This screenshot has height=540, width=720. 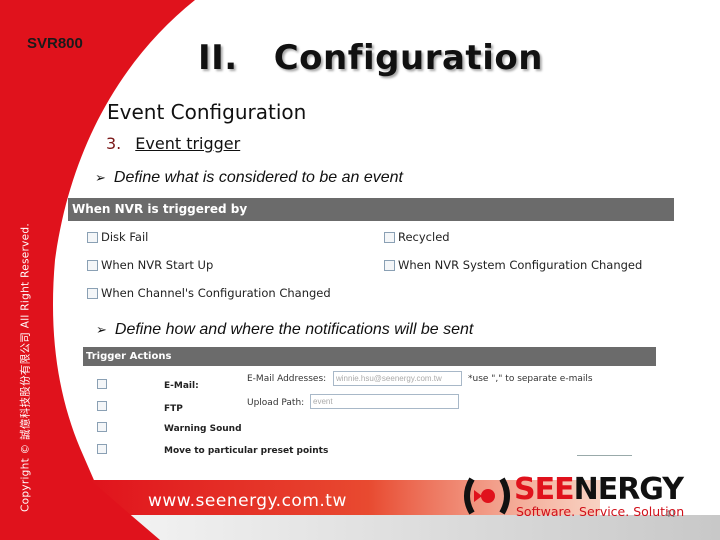 I want to click on checkbox-disk-fail: Disk Fail, so click(x=117, y=237).